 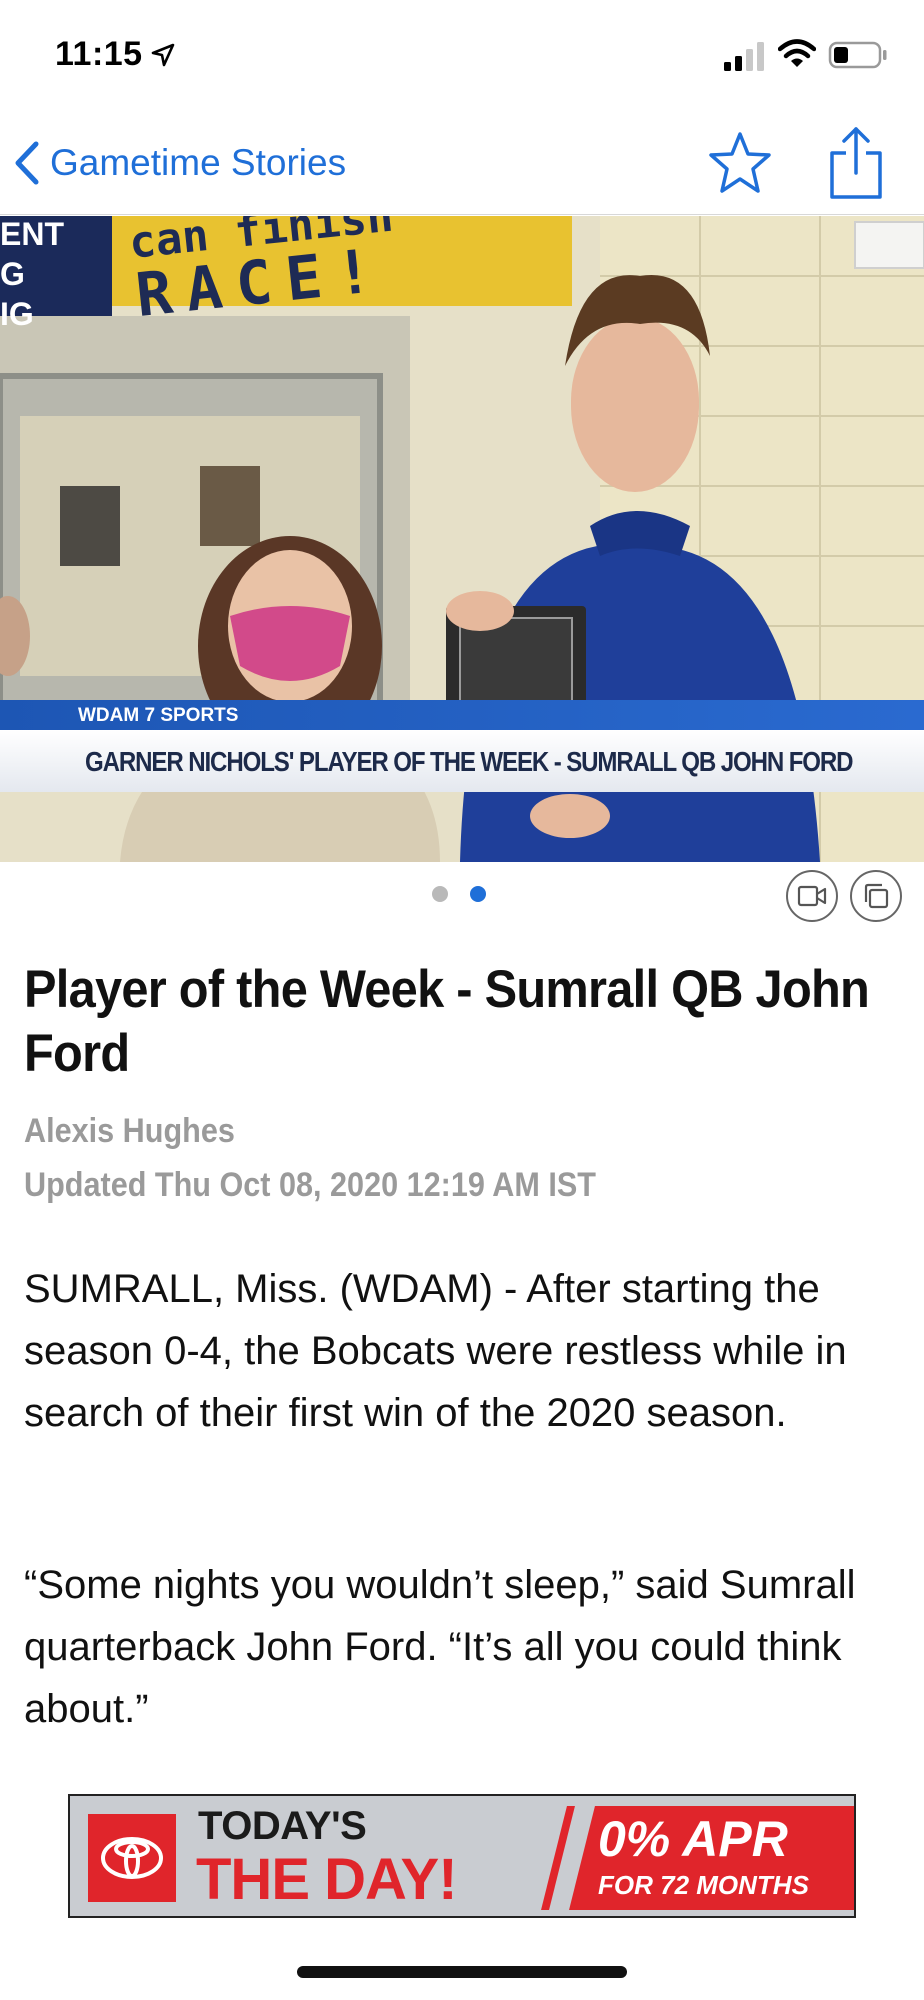 What do you see at coordinates (282, 1826) in the screenshot?
I see `ad-headline-top: TODAY'S` at bounding box center [282, 1826].